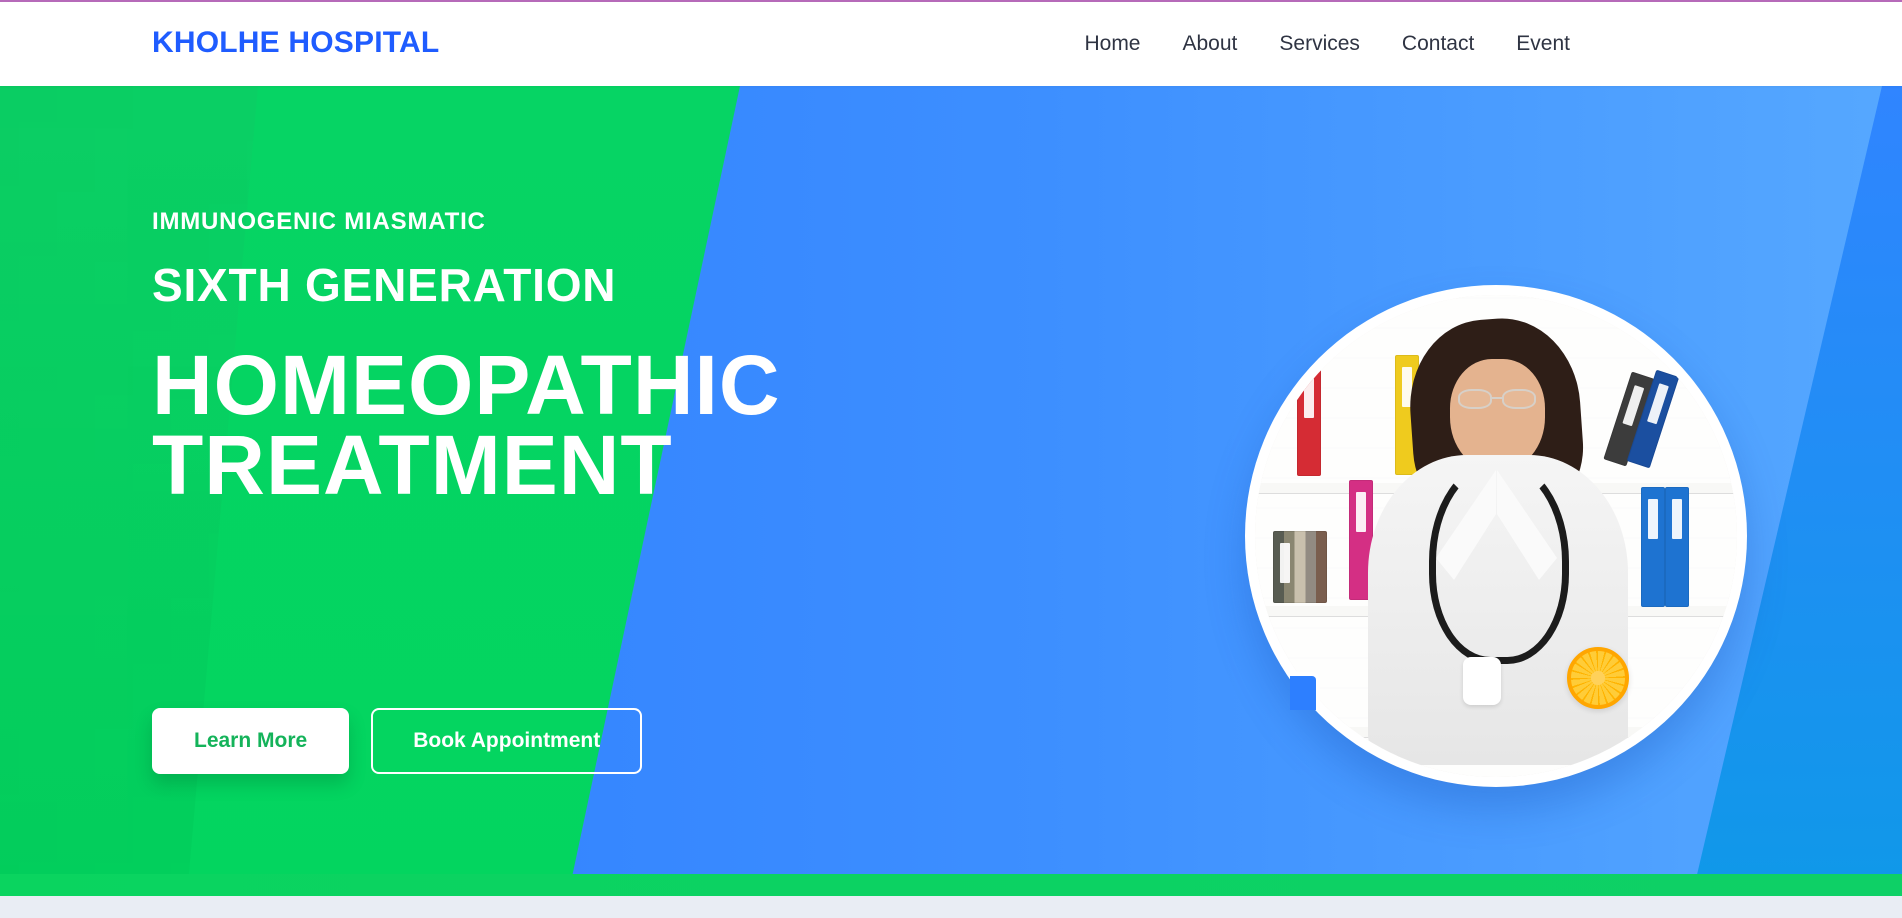 The height and width of the screenshot is (918, 1902). I want to click on main-nav: Home About Services Contact Event, so click(1327, 43).